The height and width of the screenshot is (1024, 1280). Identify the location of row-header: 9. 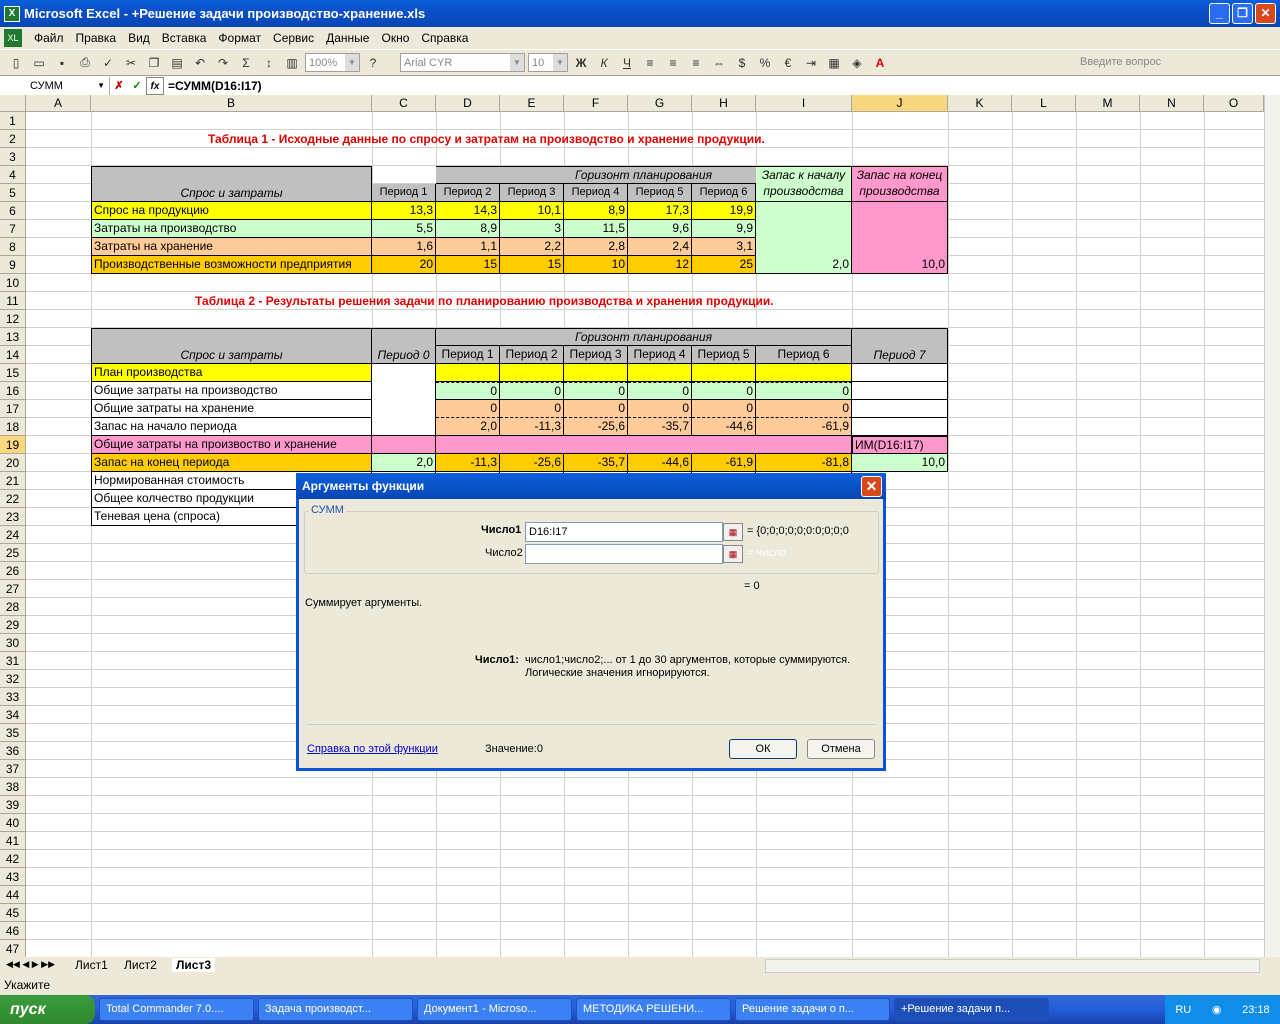
(13, 265).